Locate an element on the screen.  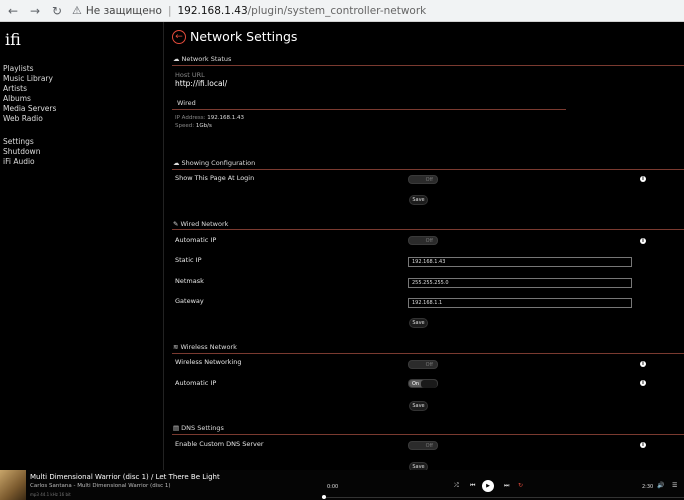
time-total: 2:30 is located at coordinates (648, 487).